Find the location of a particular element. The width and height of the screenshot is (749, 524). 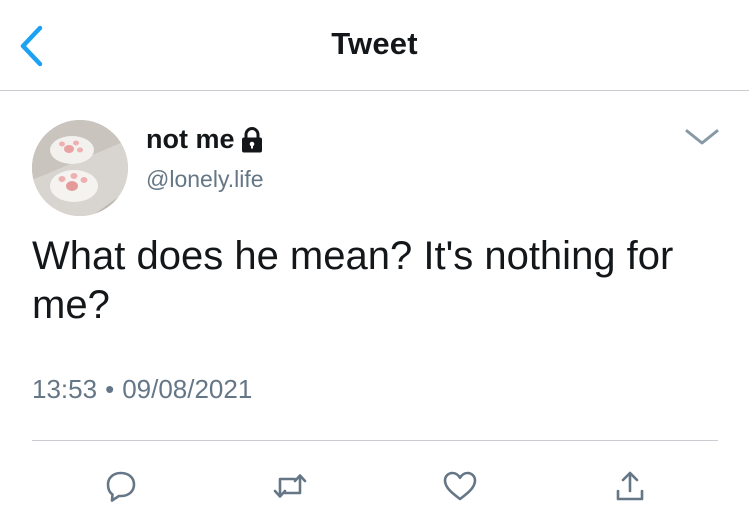

tweet-timestamp: 13:53 • 09/08/2021 is located at coordinates (142, 389).